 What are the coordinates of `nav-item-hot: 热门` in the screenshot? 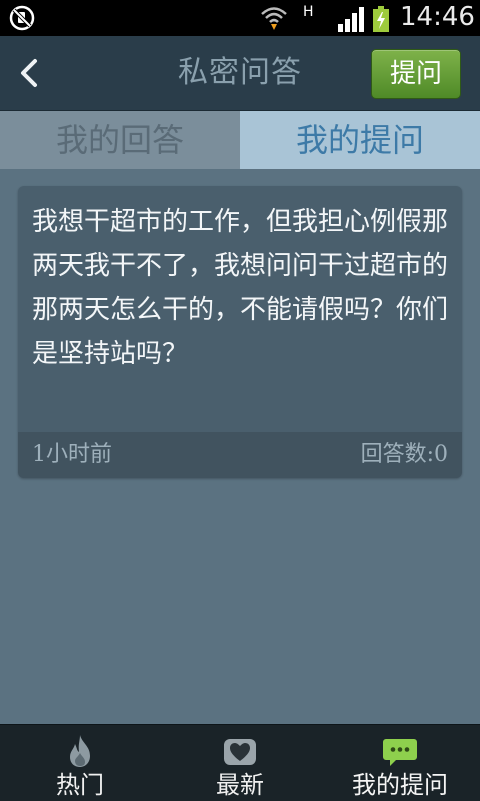 It's located at (80, 763).